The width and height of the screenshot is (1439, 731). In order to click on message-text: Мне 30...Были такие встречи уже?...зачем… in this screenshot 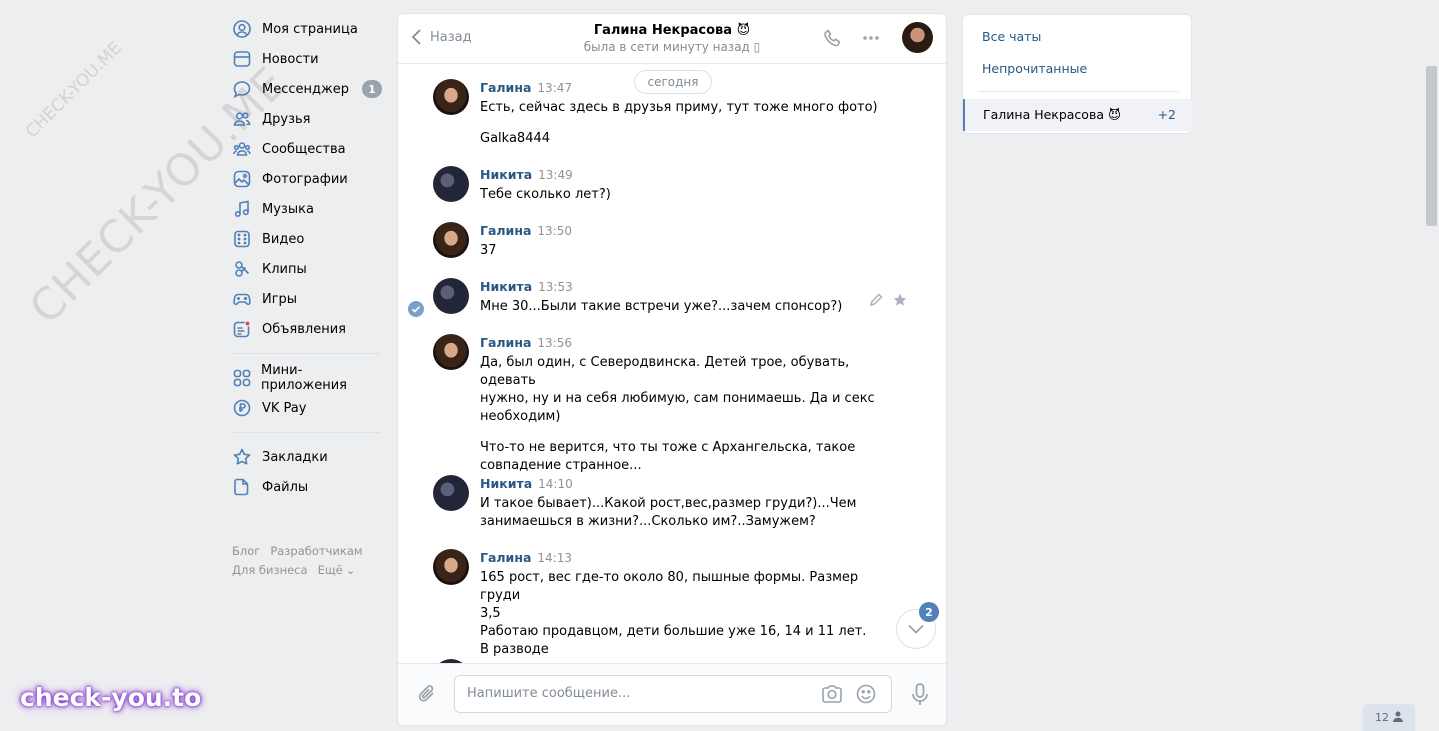, I will do `click(661, 306)`.